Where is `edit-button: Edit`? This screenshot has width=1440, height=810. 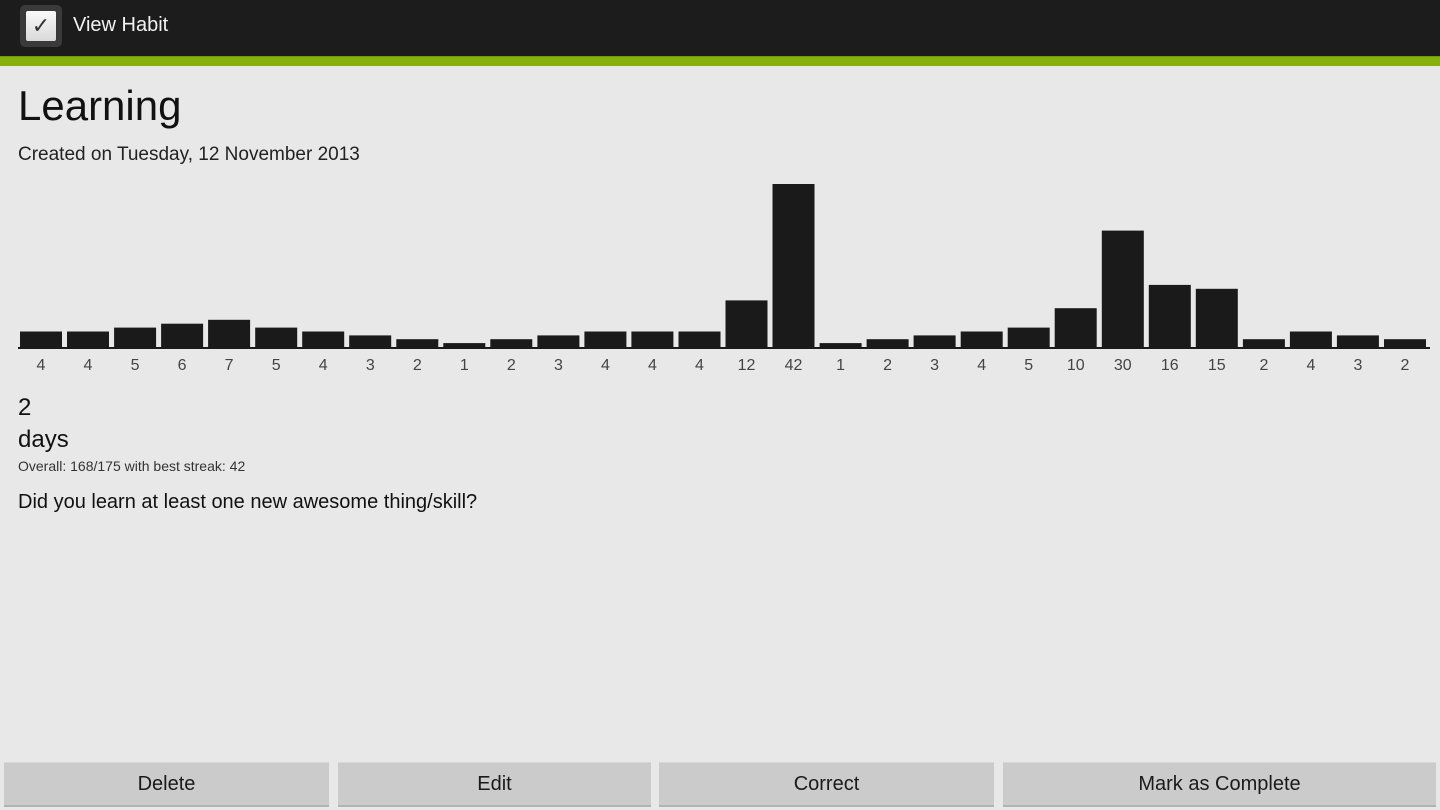 edit-button: Edit is located at coordinates (494, 784).